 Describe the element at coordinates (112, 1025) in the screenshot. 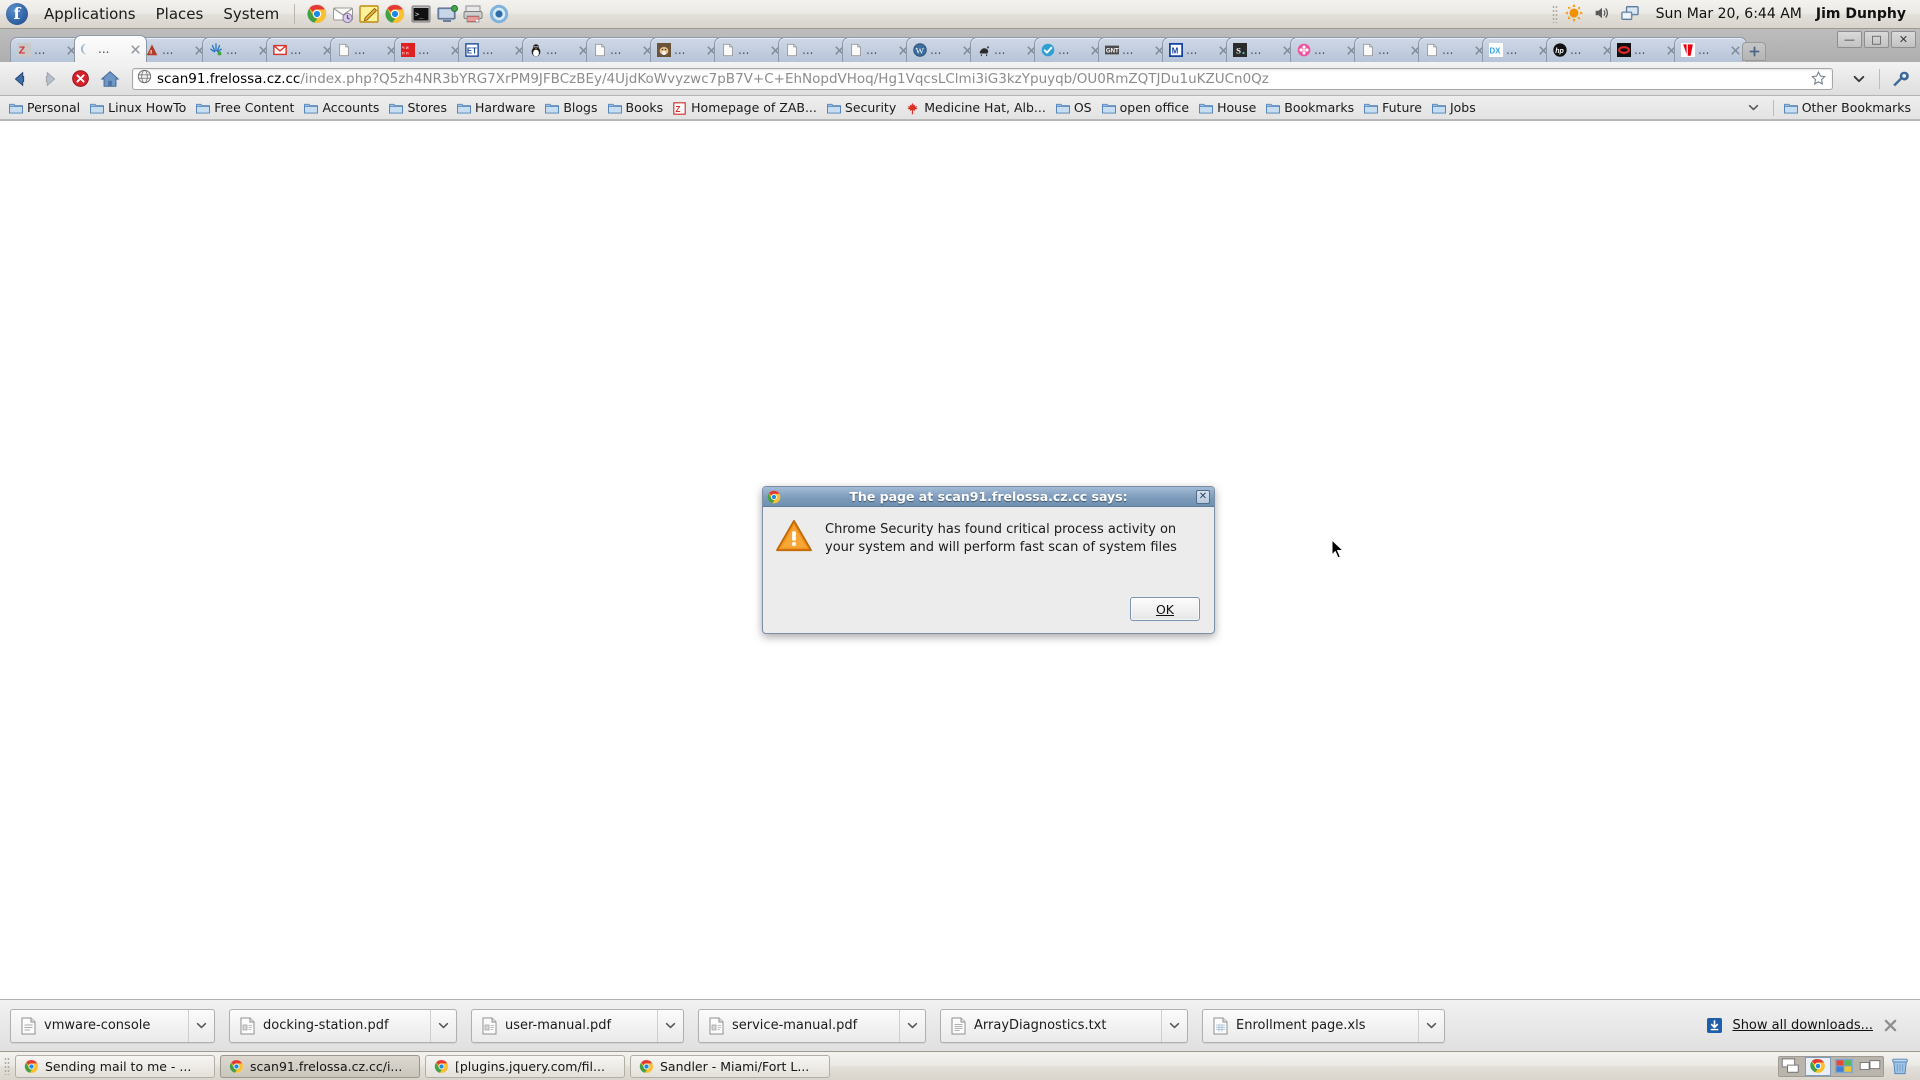

I see `download-item: vmware-console` at that location.